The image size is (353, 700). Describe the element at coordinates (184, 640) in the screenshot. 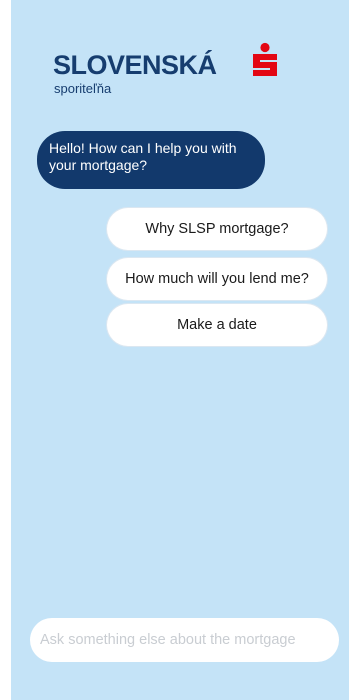

I see `message-input` at that location.